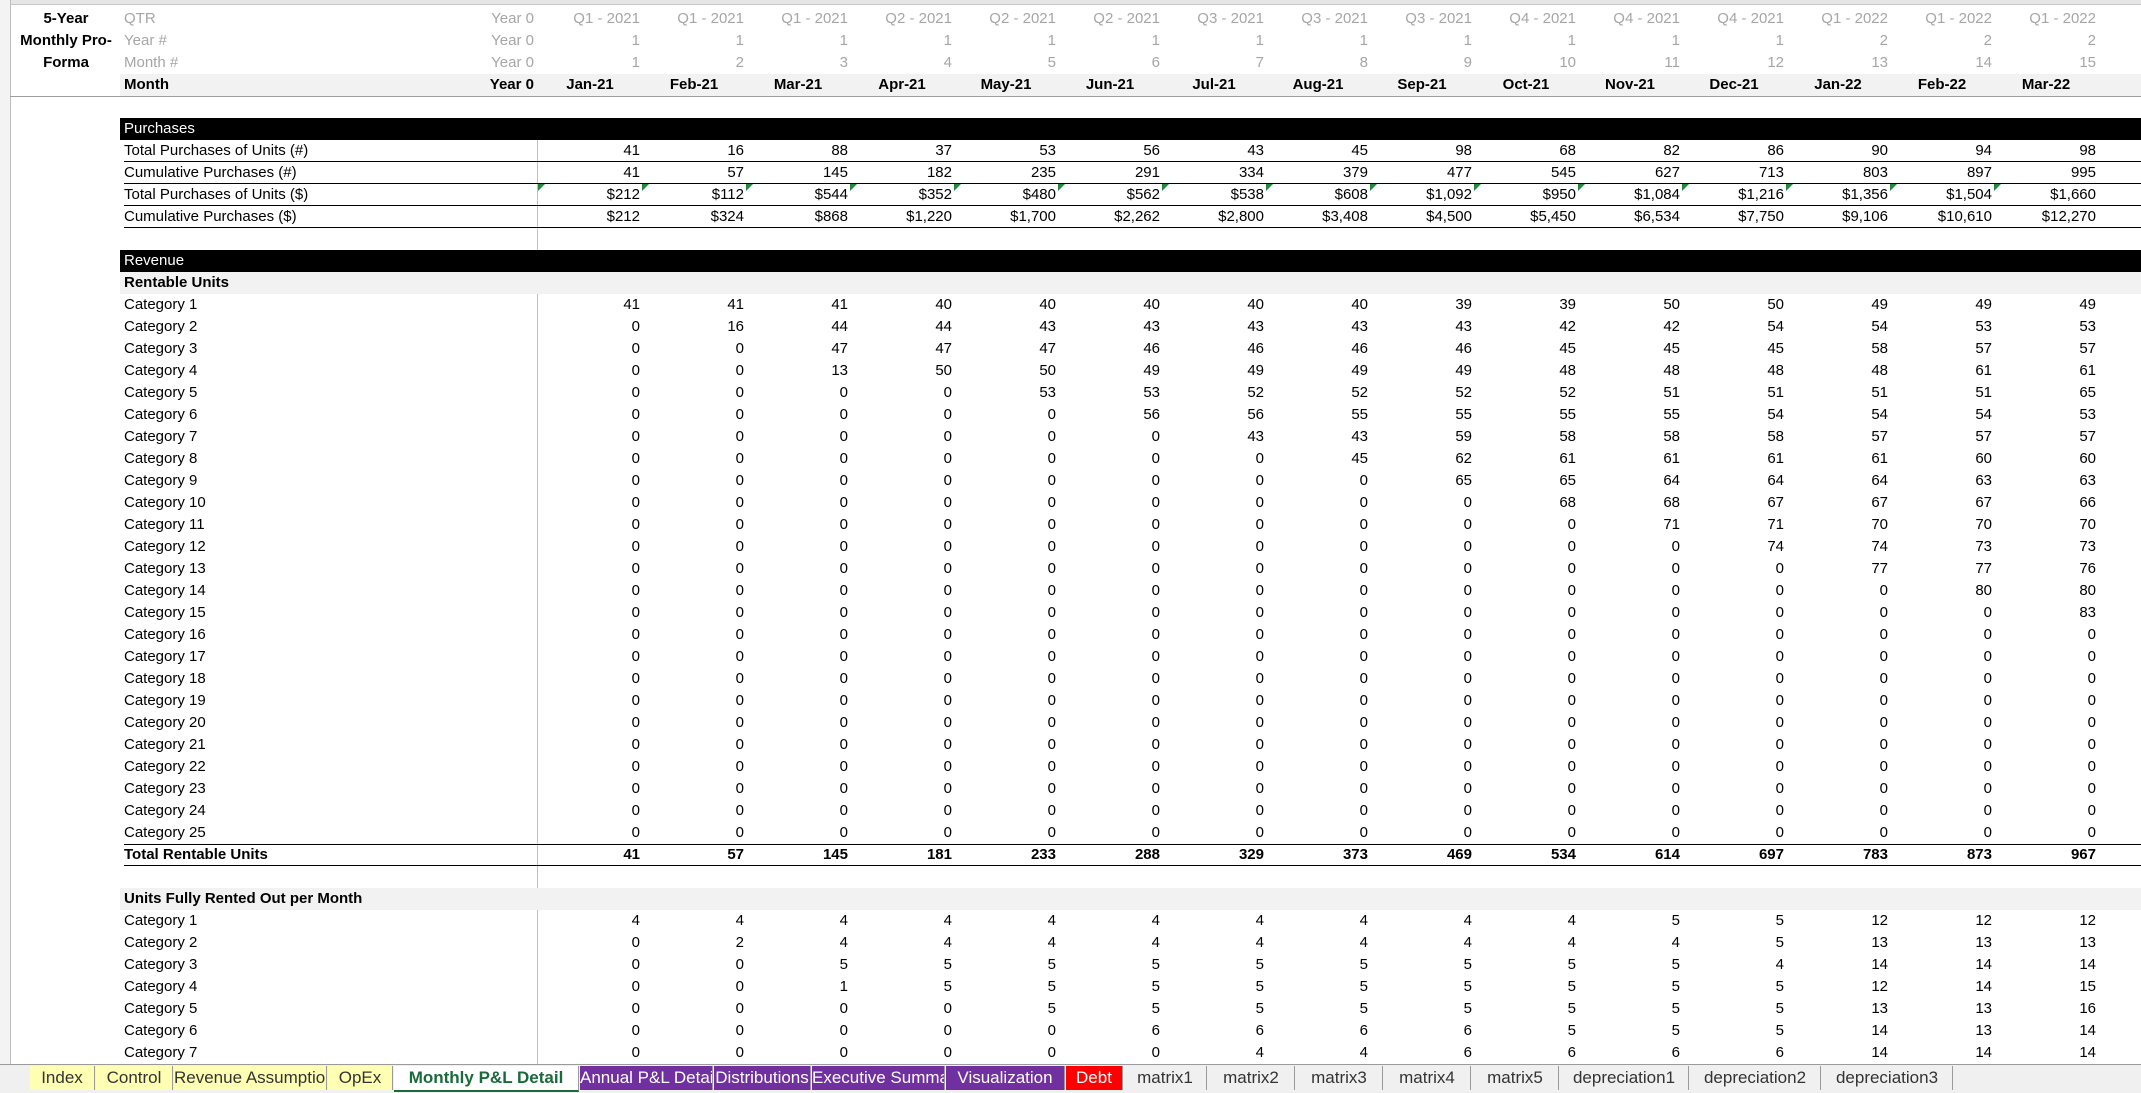  Describe the element at coordinates (902, 349) in the screenshot. I see `value-cell: 47` at that location.